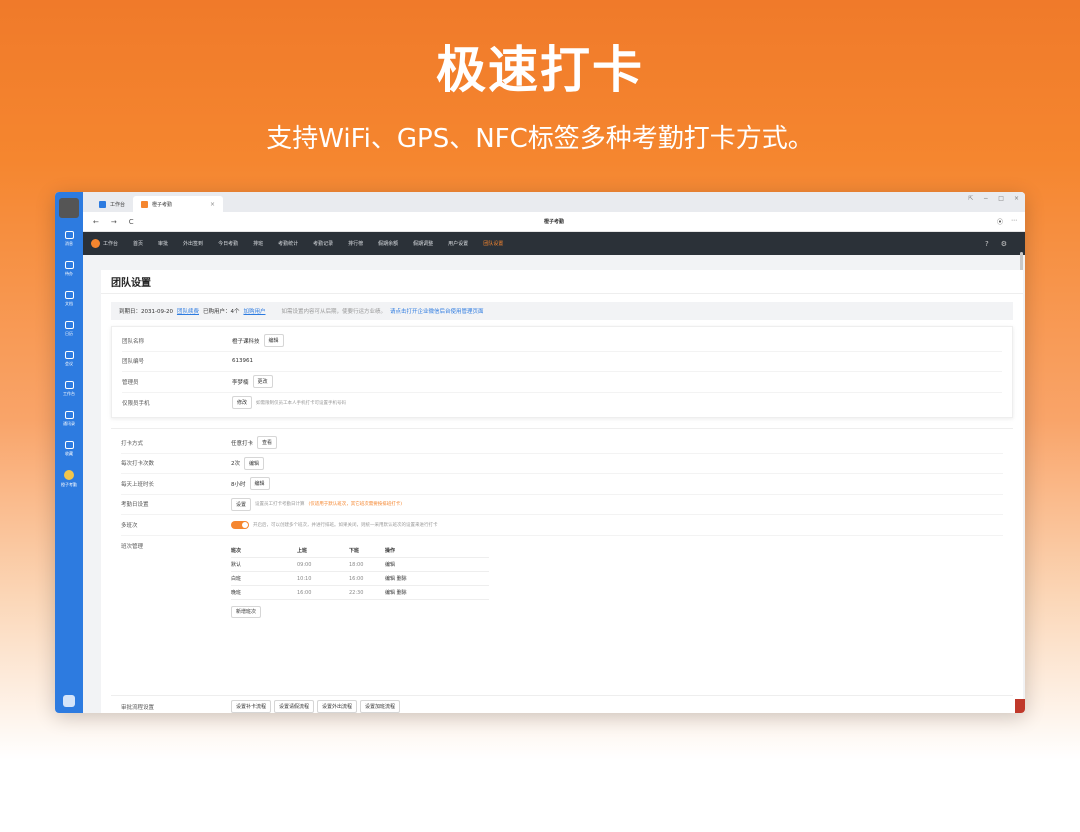 This screenshot has width=1080, height=832. I want to click on settings-icon, so click(69, 701).